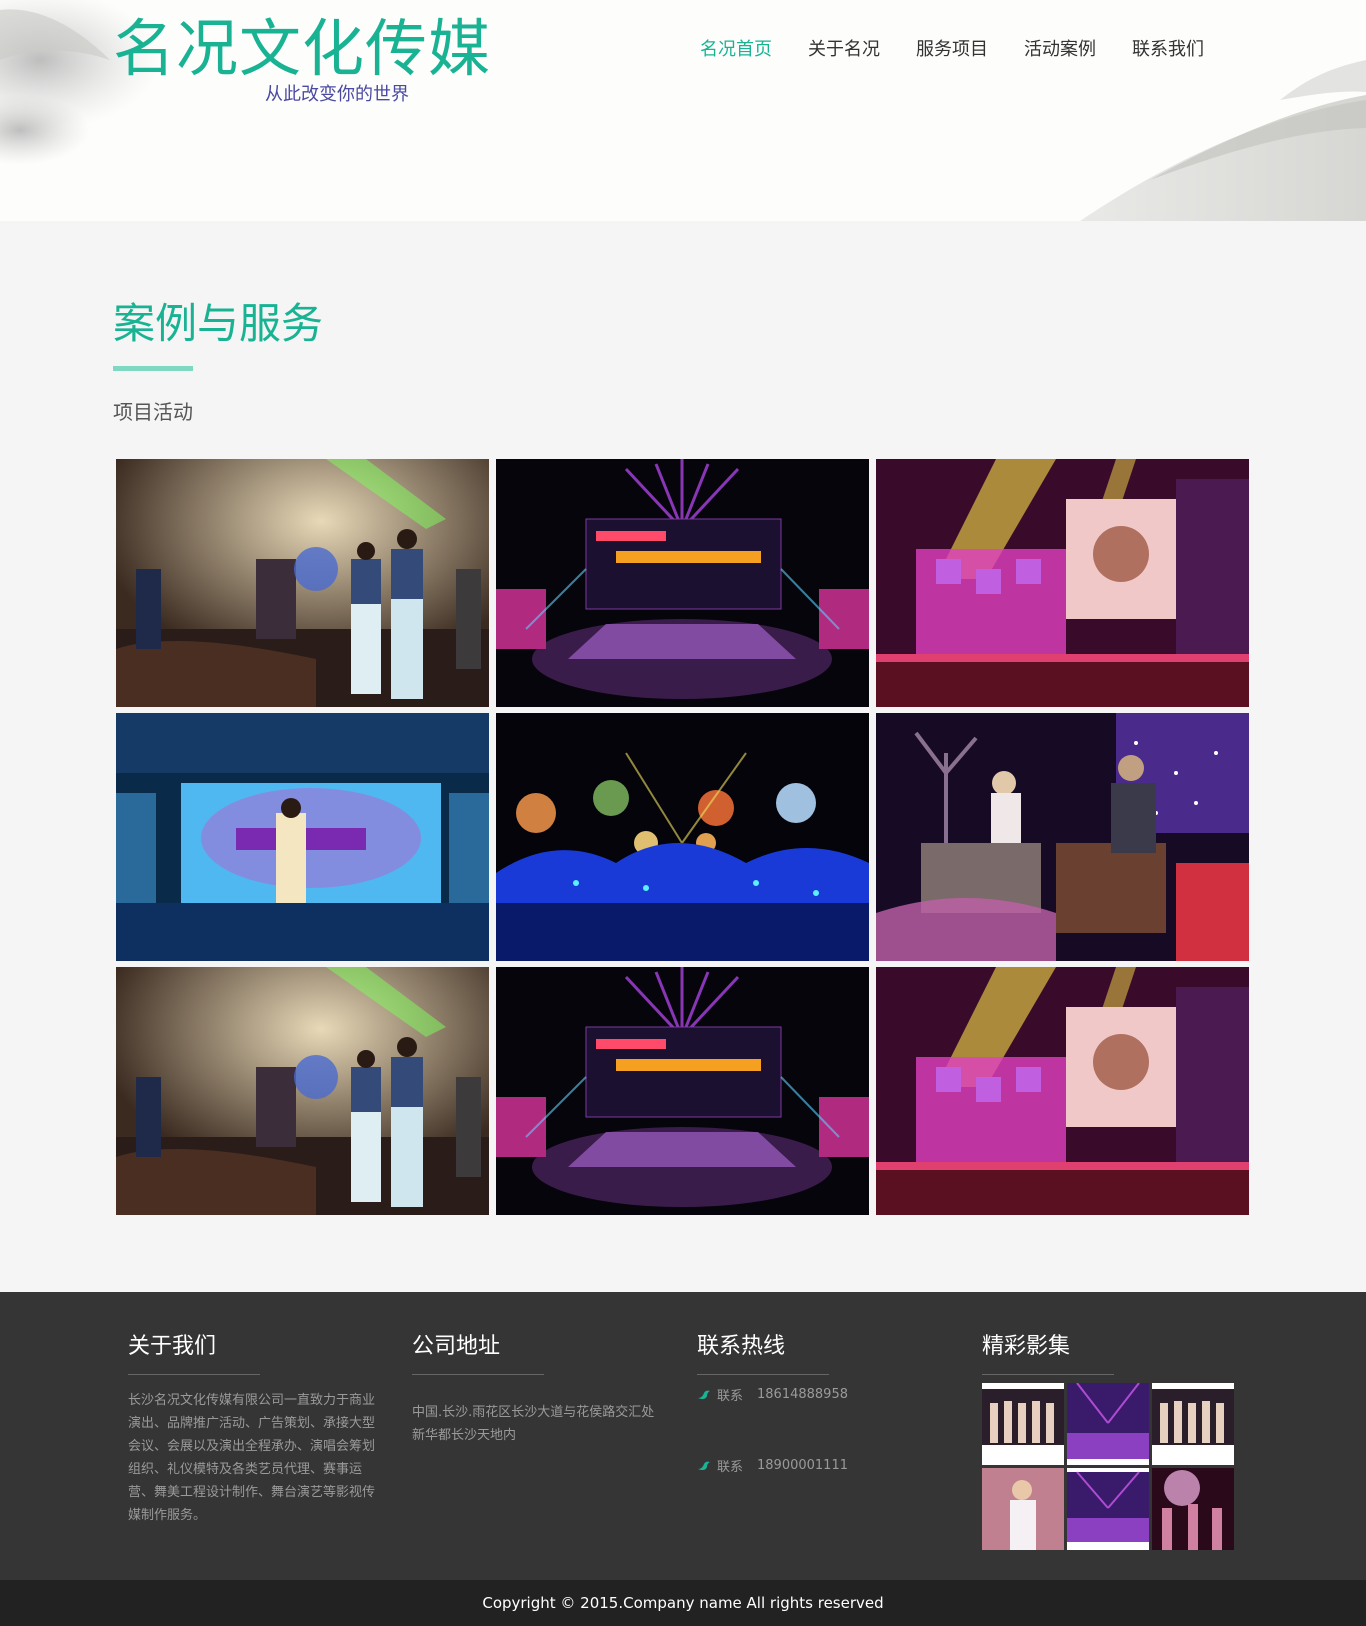  I want to click on footer-about-title: 关于我们, so click(172, 1346).